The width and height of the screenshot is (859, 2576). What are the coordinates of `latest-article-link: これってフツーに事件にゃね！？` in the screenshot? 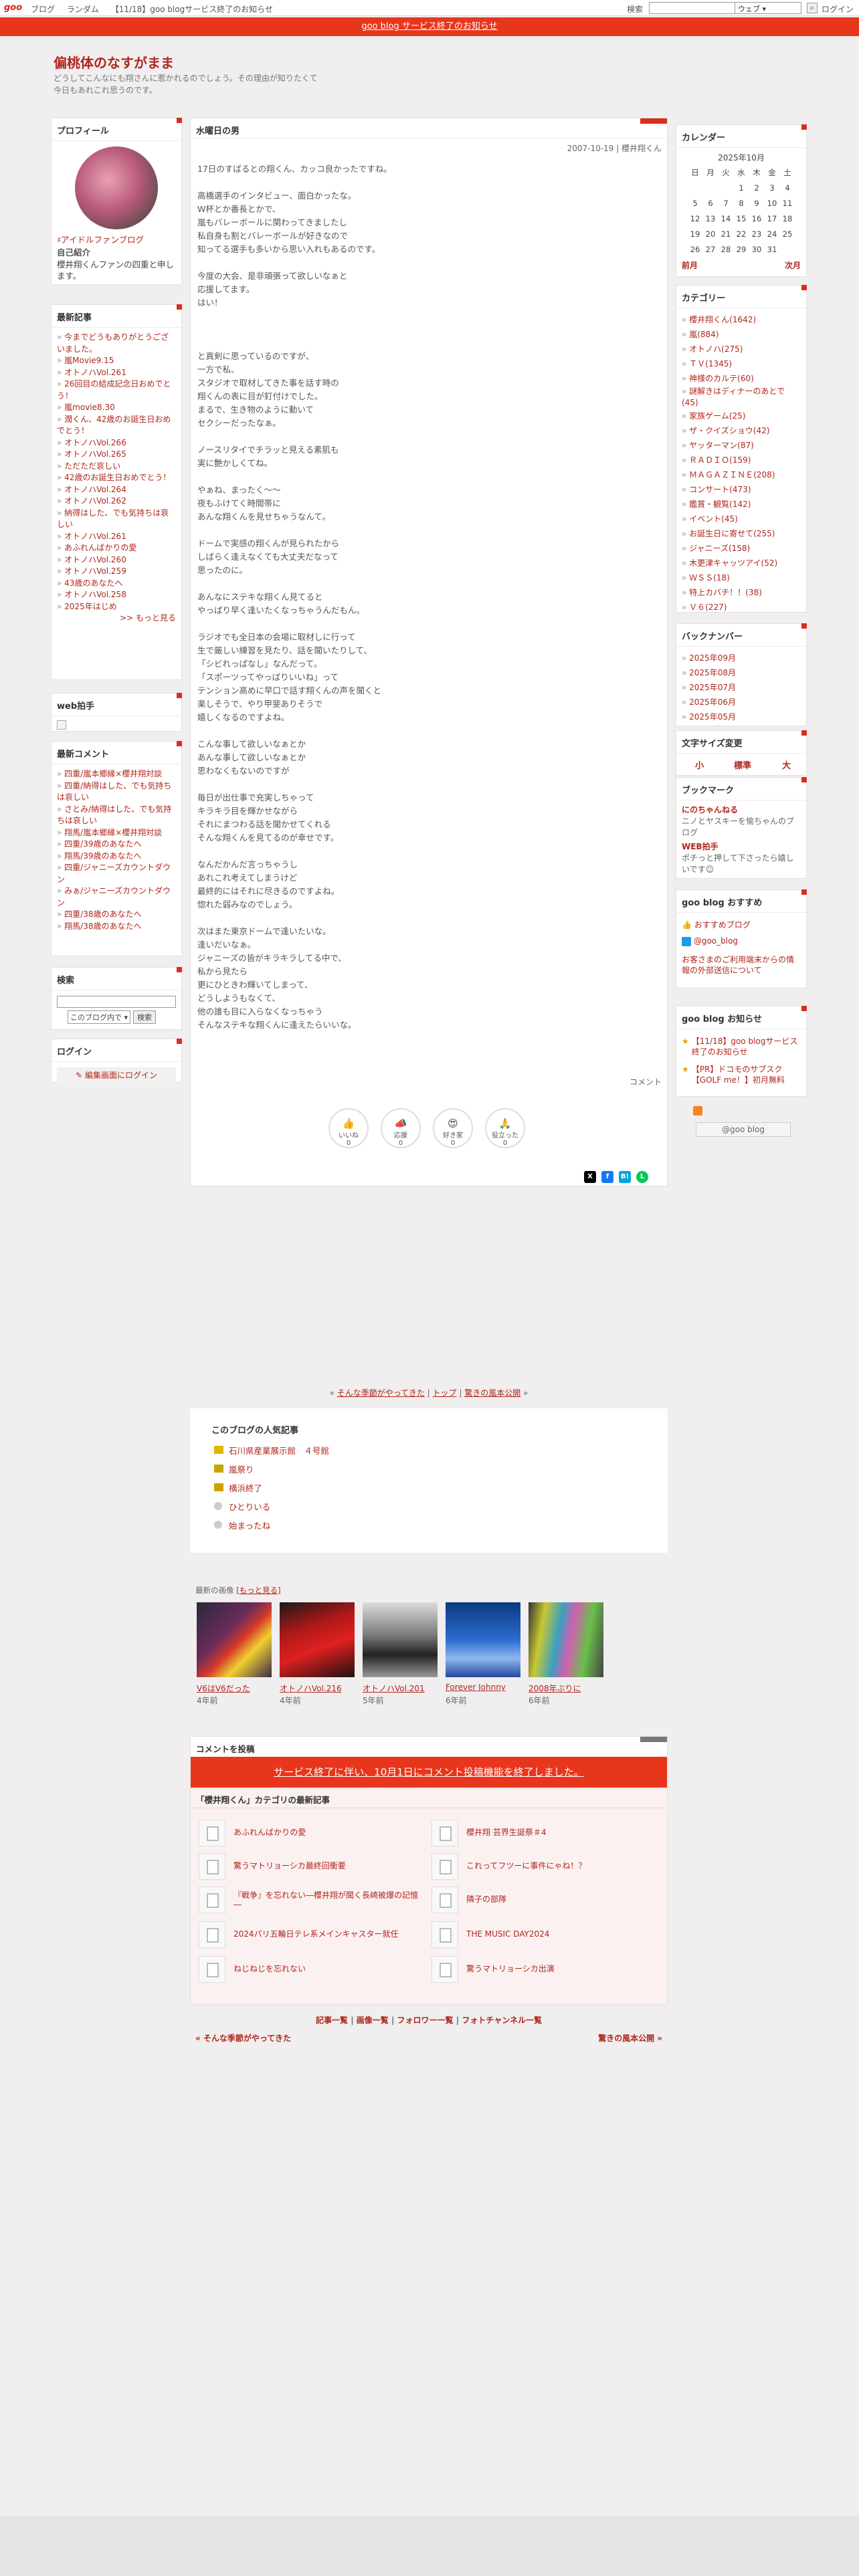 It's located at (544, 1868).